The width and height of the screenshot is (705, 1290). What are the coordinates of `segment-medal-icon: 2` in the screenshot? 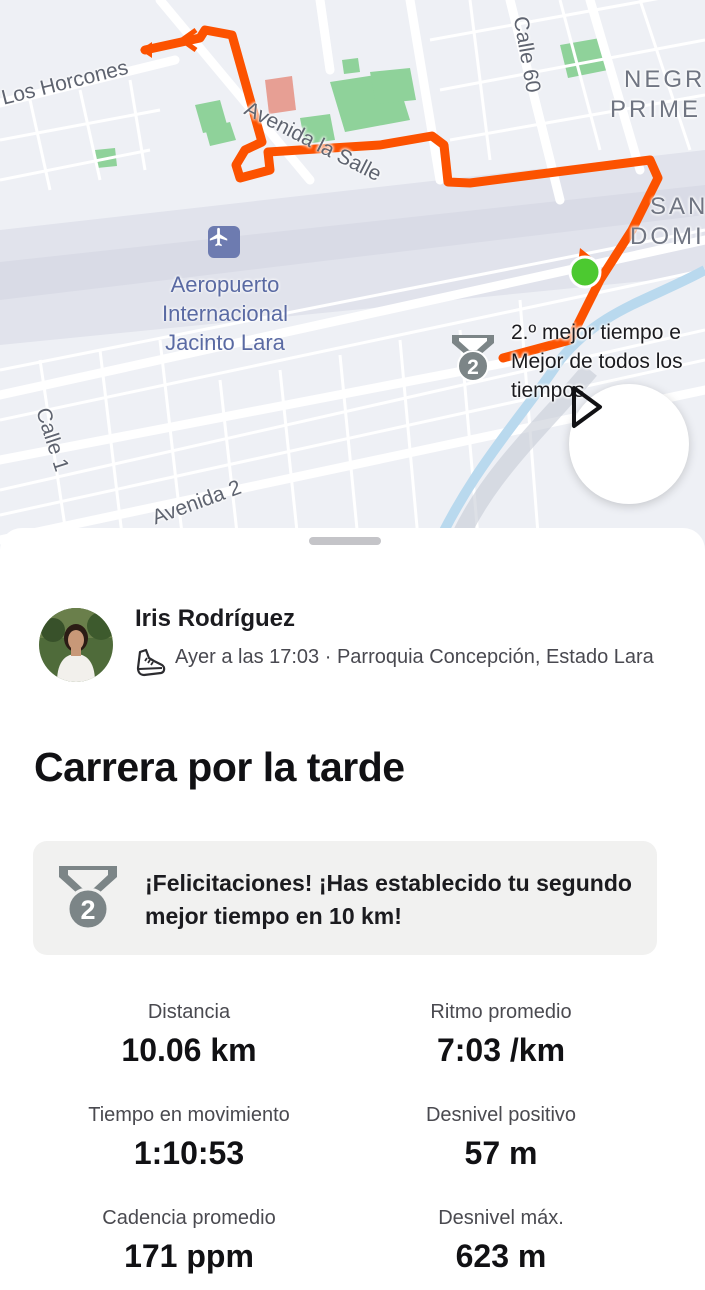 It's located at (473, 358).